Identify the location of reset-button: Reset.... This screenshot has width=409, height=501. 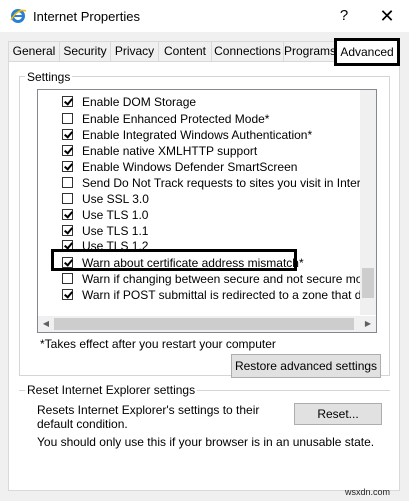
(338, 414).